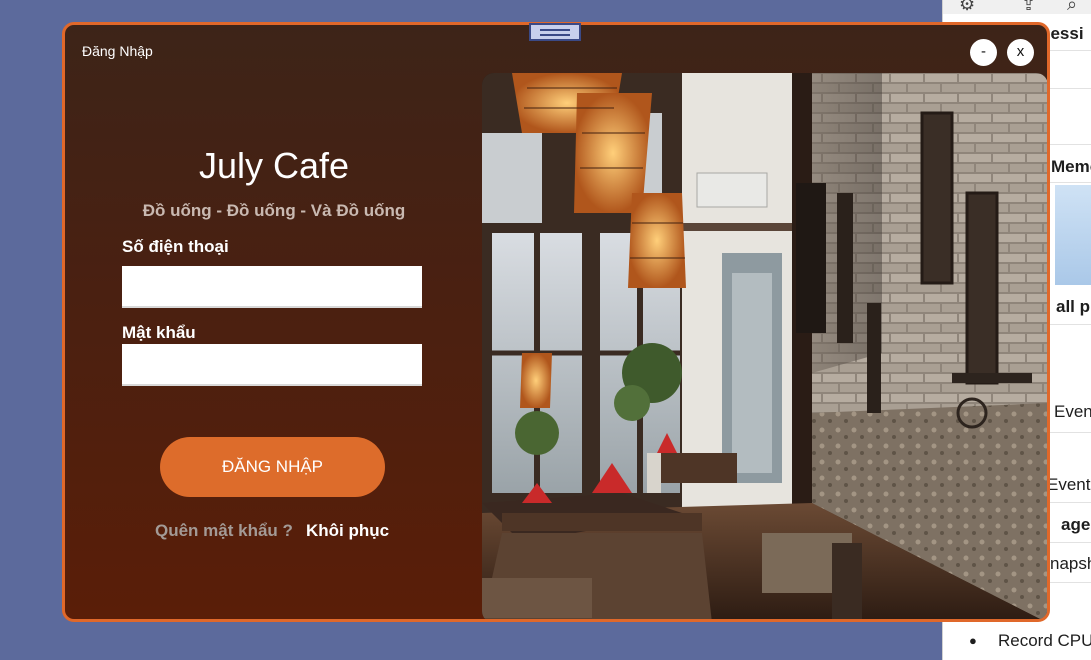 This screenshot has height=660, width=1091. I want to click on brand-title: July Cafe, so click(274, 165).